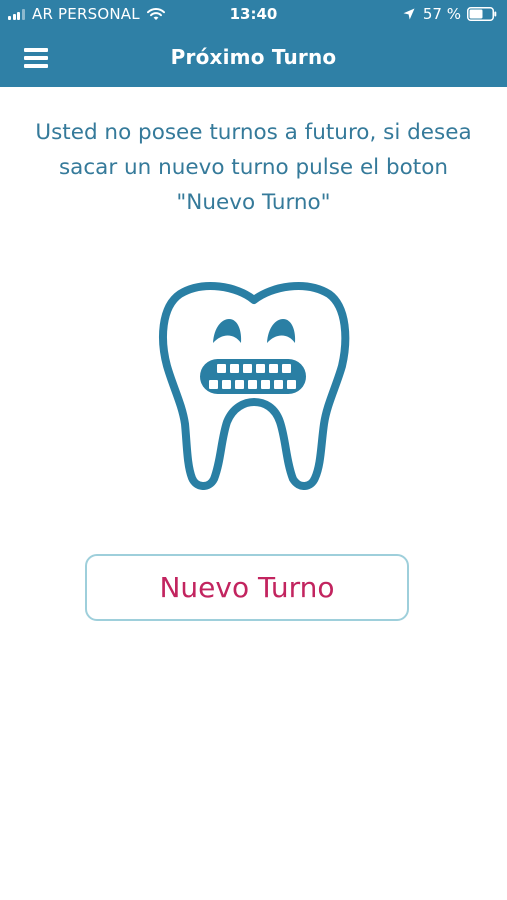 The width and height of the screenshot is (507, 900). Describe the element at coordinates (253, 15) in the screenshot. I see `status-bar: AR PERSONAL 13:40 57 %` at that location.